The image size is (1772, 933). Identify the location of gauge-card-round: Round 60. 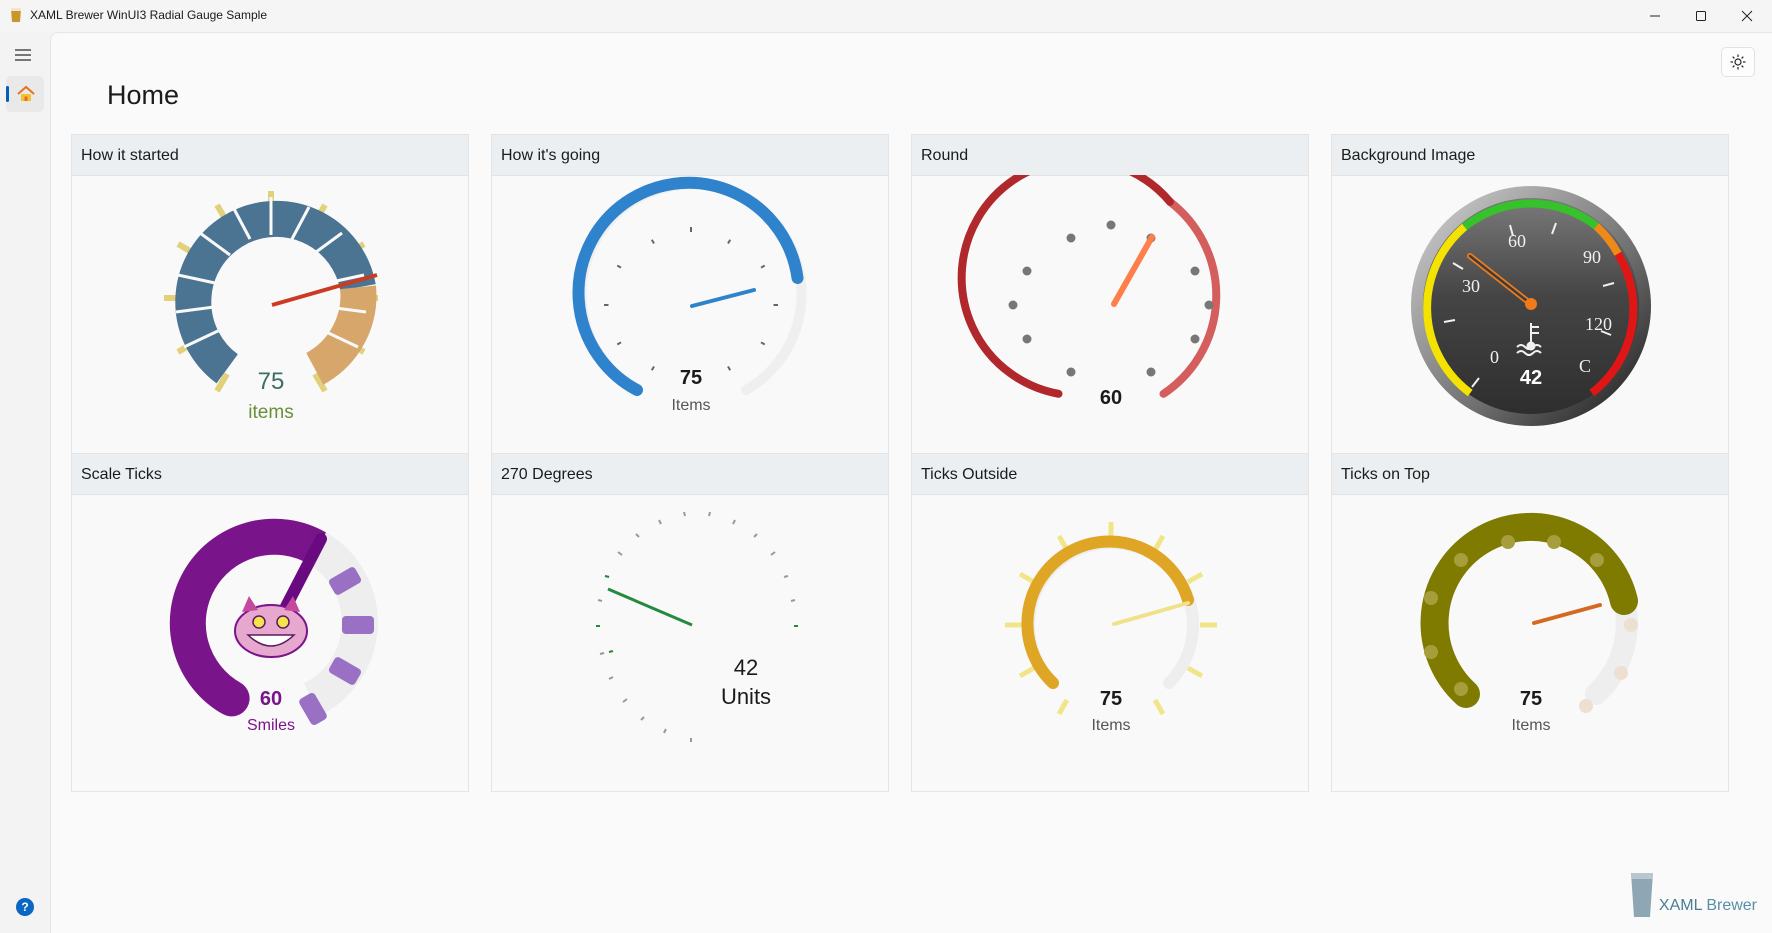
(1110, 303).